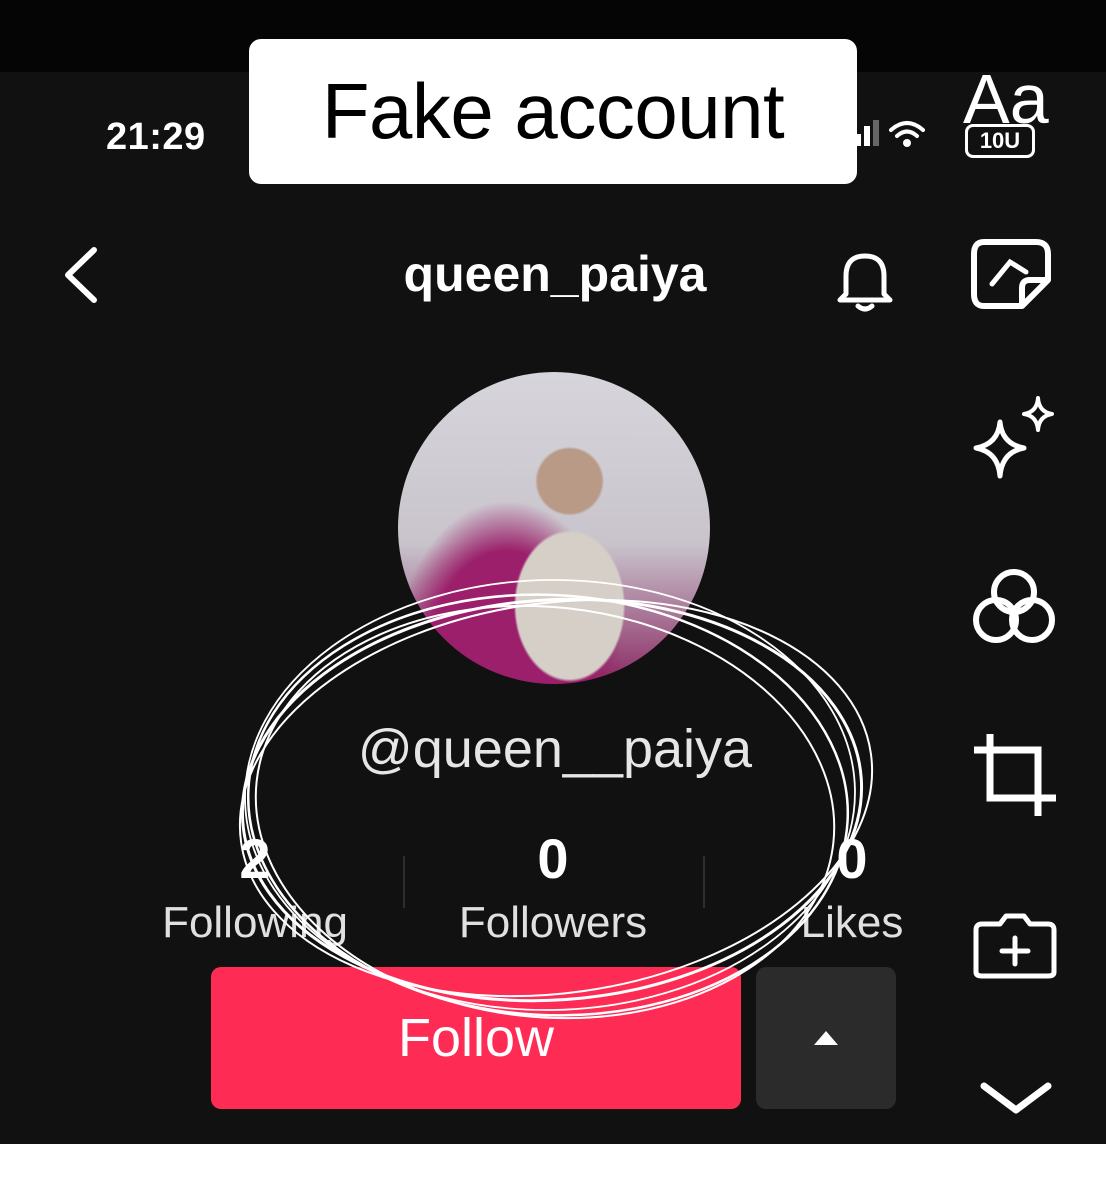  I want to click on page-title: queen_paiya, so click(555, 274).